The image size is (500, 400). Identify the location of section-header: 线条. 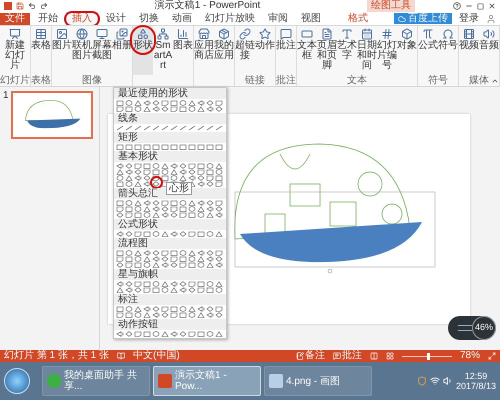
(170, 118).